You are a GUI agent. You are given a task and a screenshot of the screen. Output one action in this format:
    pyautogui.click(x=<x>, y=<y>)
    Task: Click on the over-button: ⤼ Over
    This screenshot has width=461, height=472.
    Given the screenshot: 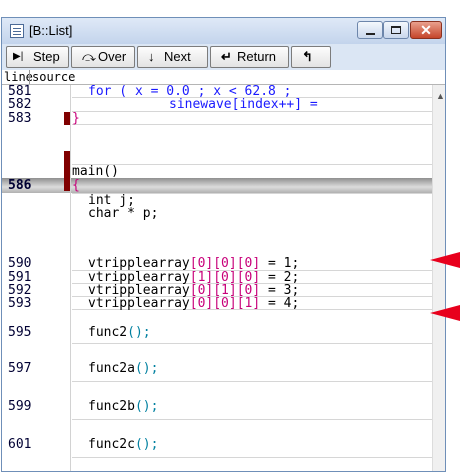 What is the action you would take?
    pyautogui.click(x=103, y=57)
    